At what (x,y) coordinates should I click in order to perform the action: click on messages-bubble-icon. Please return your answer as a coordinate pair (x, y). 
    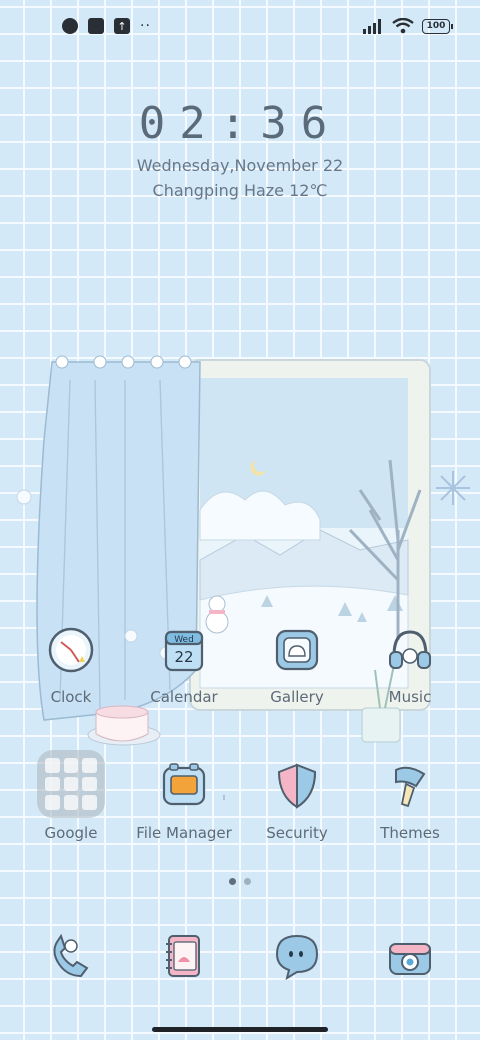
    Looking at the image, I should click on (297, 957).